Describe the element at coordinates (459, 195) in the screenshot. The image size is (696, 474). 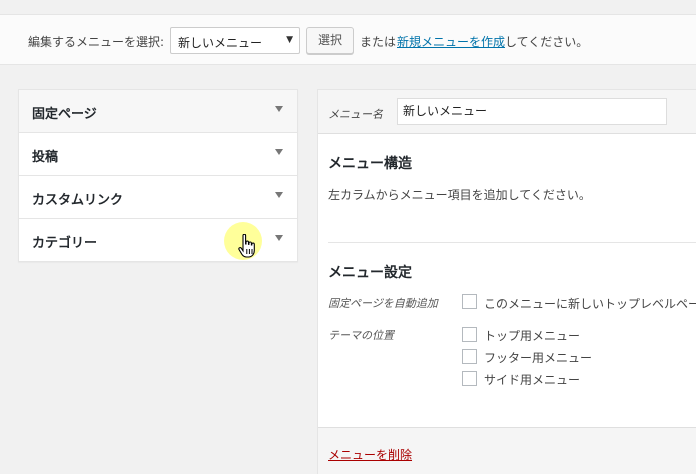
I see `menu-structure-description: 左カラムからメニュー項目を追加してください。` at that location.